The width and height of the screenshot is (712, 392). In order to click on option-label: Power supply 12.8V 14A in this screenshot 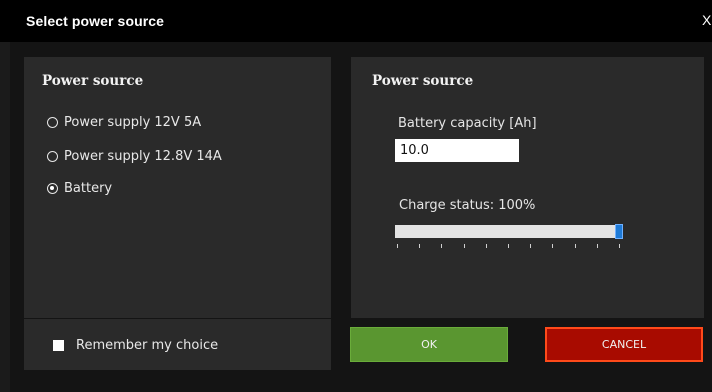, I will do `click(143, 156)`.